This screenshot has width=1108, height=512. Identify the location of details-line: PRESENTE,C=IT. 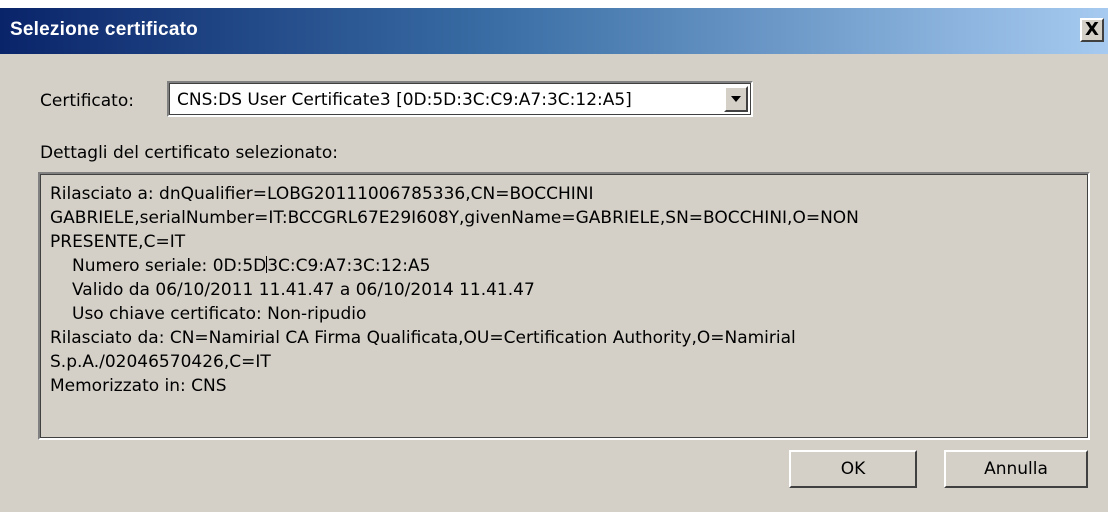
(118, 242).